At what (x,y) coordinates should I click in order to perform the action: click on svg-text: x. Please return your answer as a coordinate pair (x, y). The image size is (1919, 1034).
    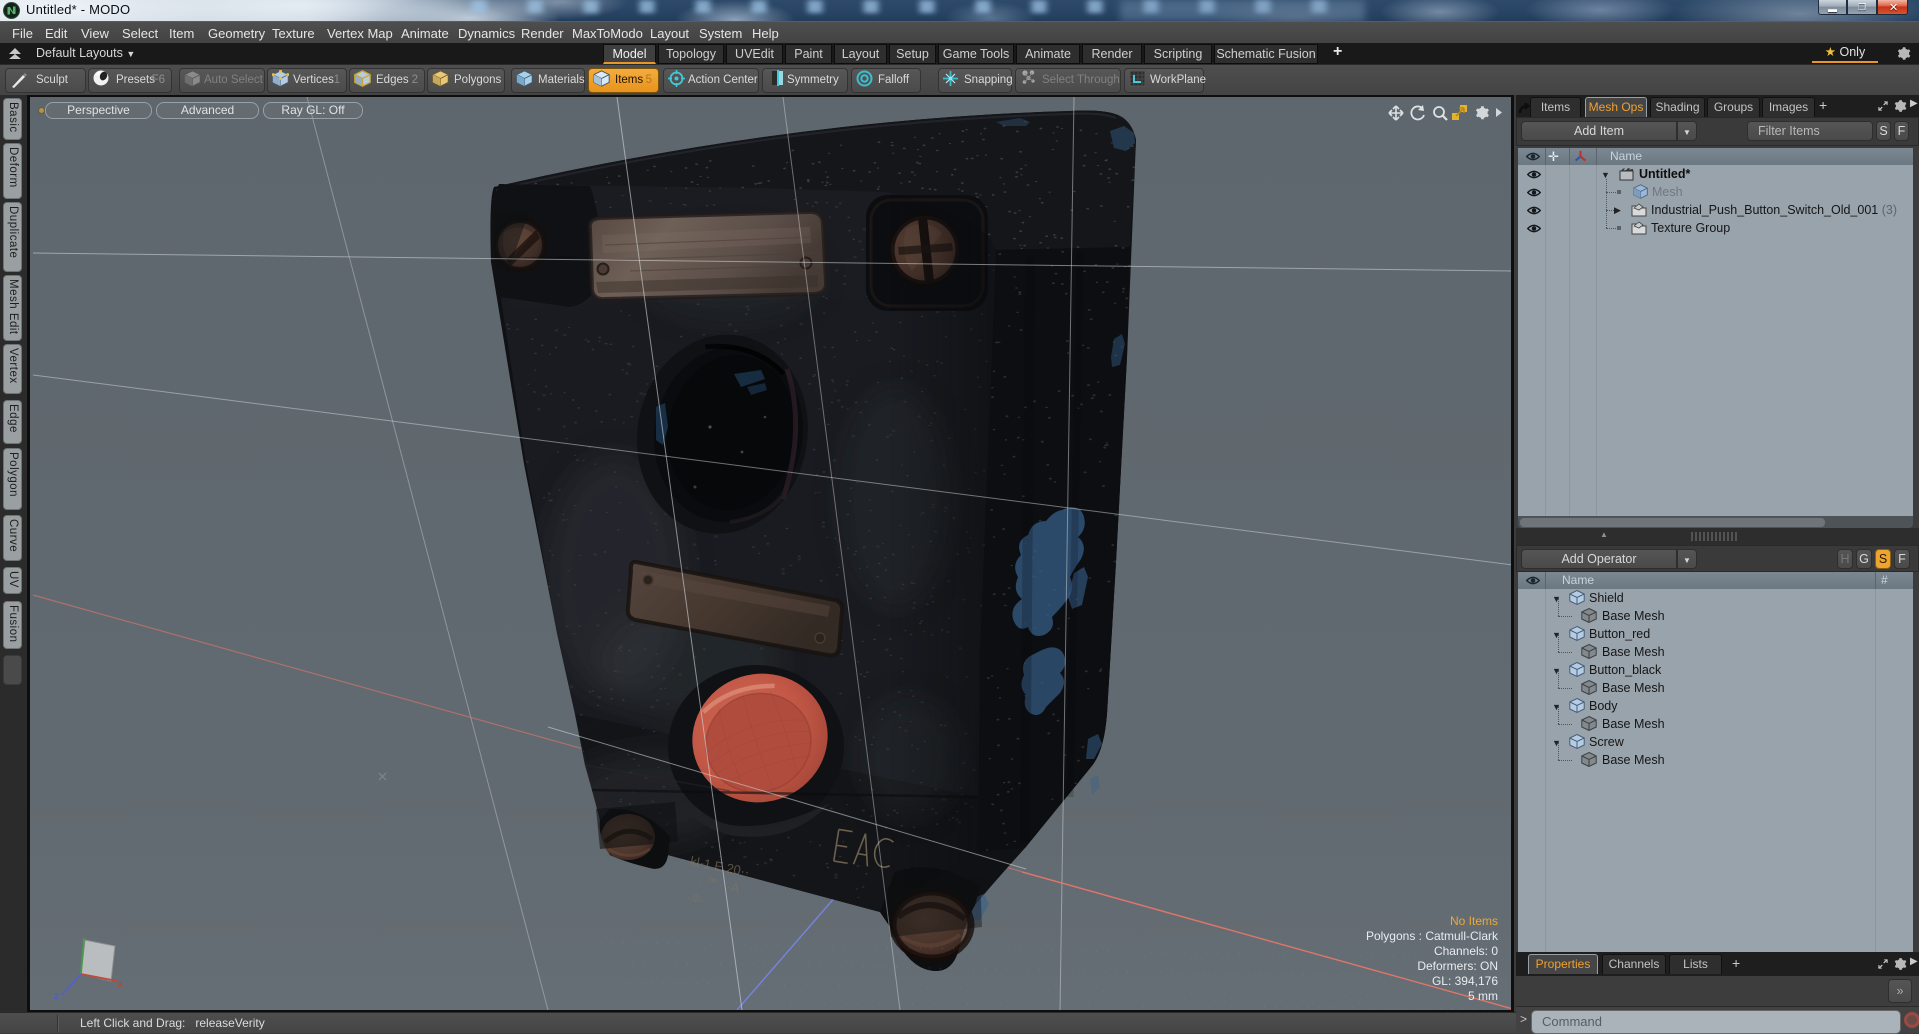
    Looking at the image, I should click on (120, 984).